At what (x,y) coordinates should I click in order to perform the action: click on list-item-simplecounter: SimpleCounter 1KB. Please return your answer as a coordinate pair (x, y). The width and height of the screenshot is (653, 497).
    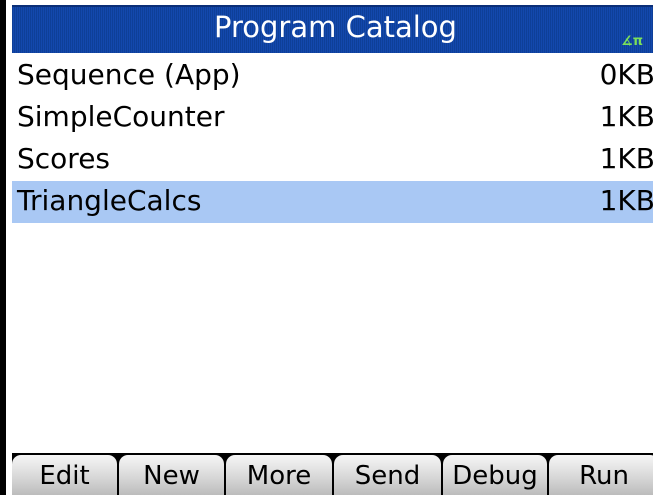
    Looking at the image, I should click on (332, 118).